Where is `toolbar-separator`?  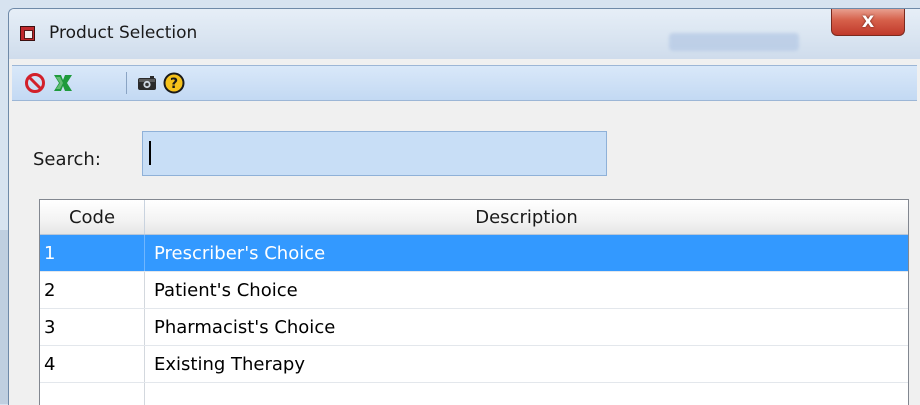 toolbar-separator is located at coordinates (126, 83).